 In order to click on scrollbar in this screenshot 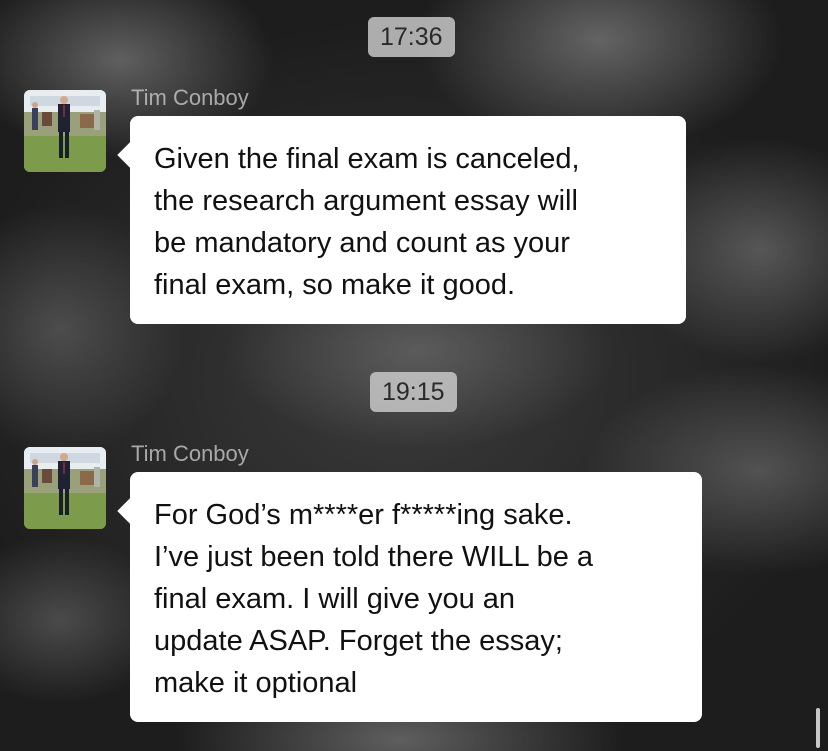, I will do `click(818, 728)`.